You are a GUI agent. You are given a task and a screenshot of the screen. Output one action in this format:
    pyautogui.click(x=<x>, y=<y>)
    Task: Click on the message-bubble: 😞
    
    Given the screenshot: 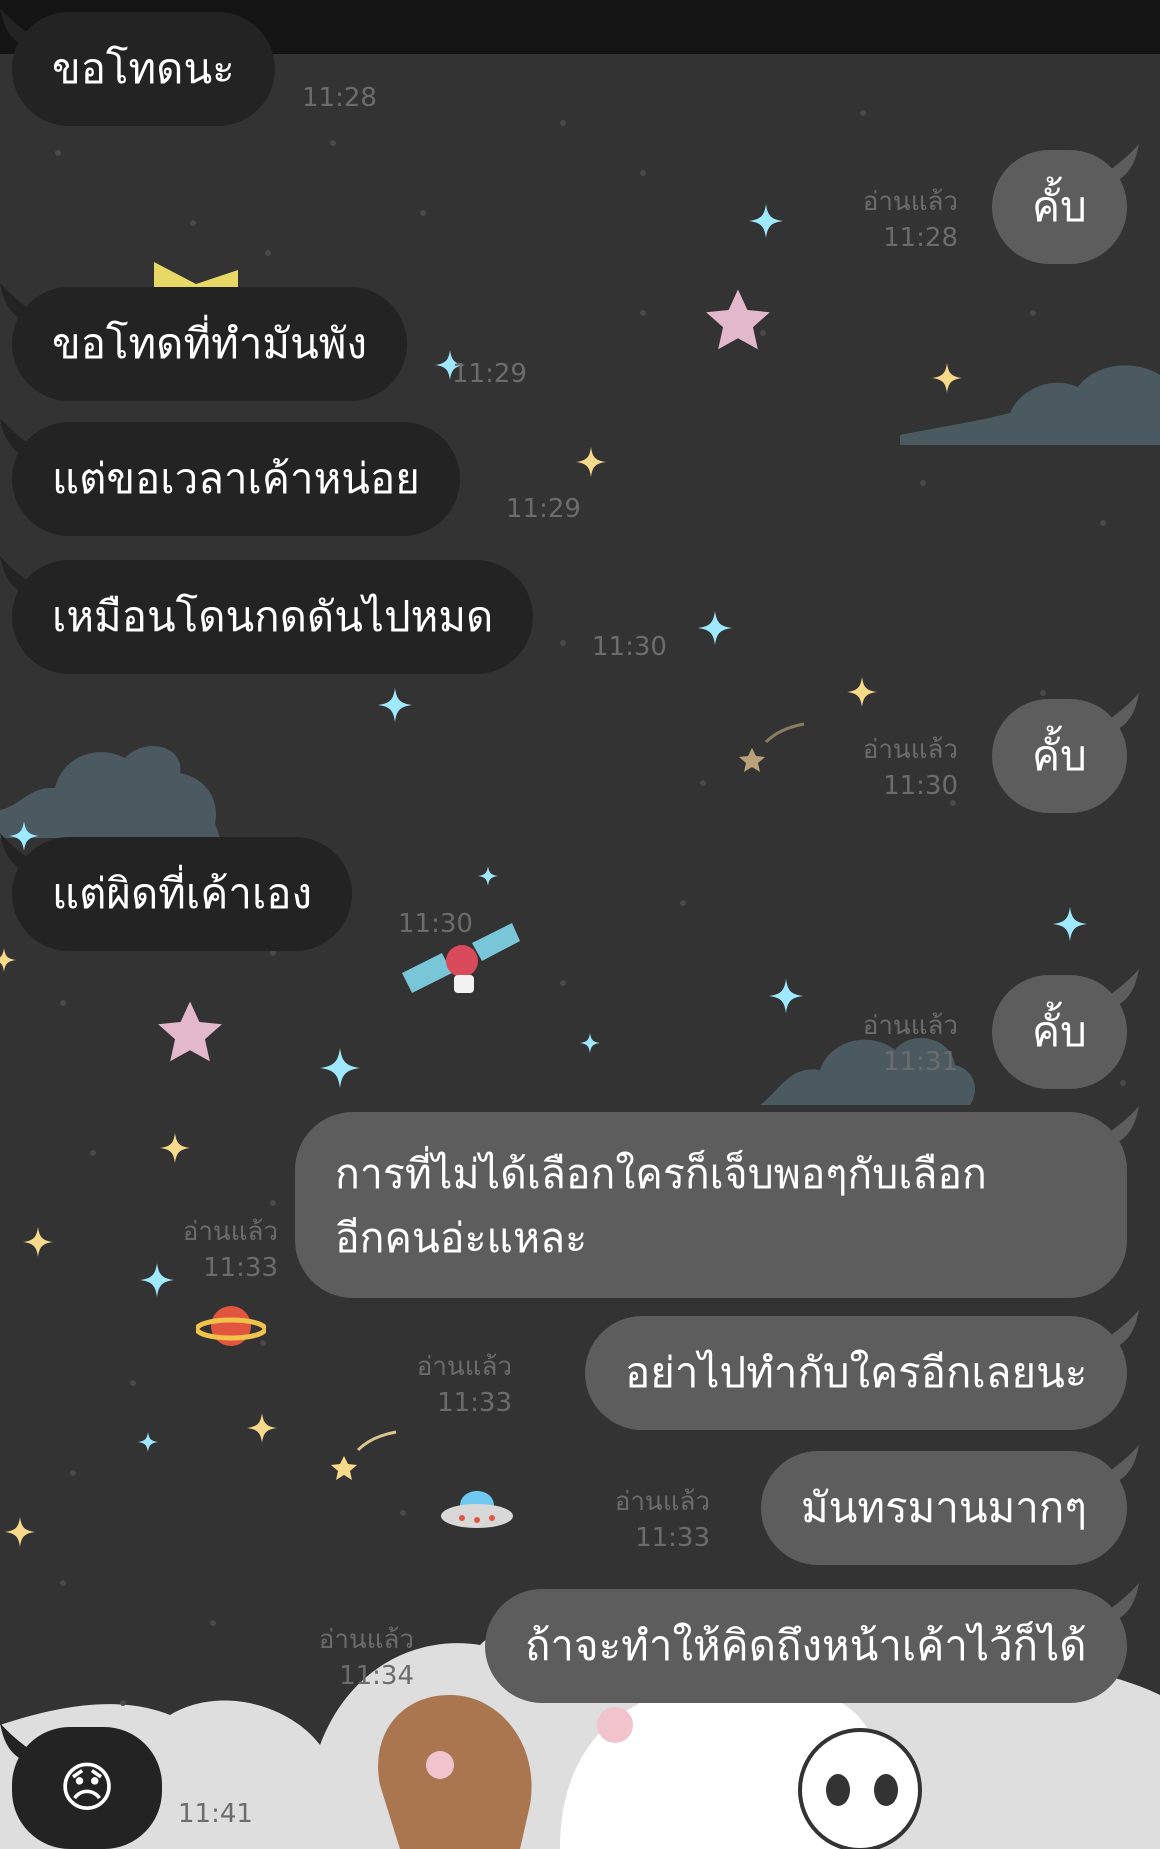 What is the action you would take?
    pyautogui.click(x=87, y=1788)
    